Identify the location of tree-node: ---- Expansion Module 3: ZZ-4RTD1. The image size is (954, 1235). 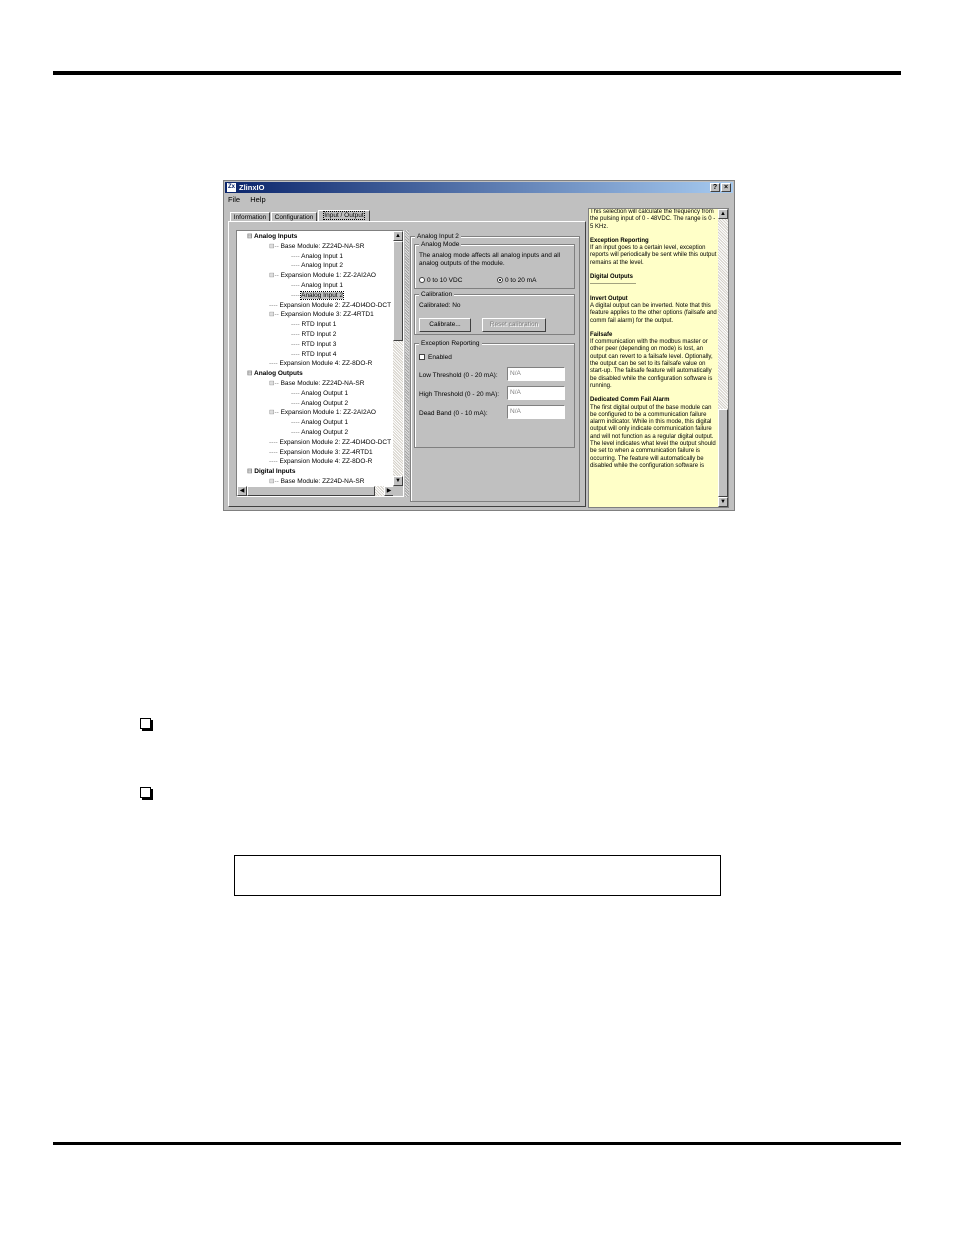
(321, 452).